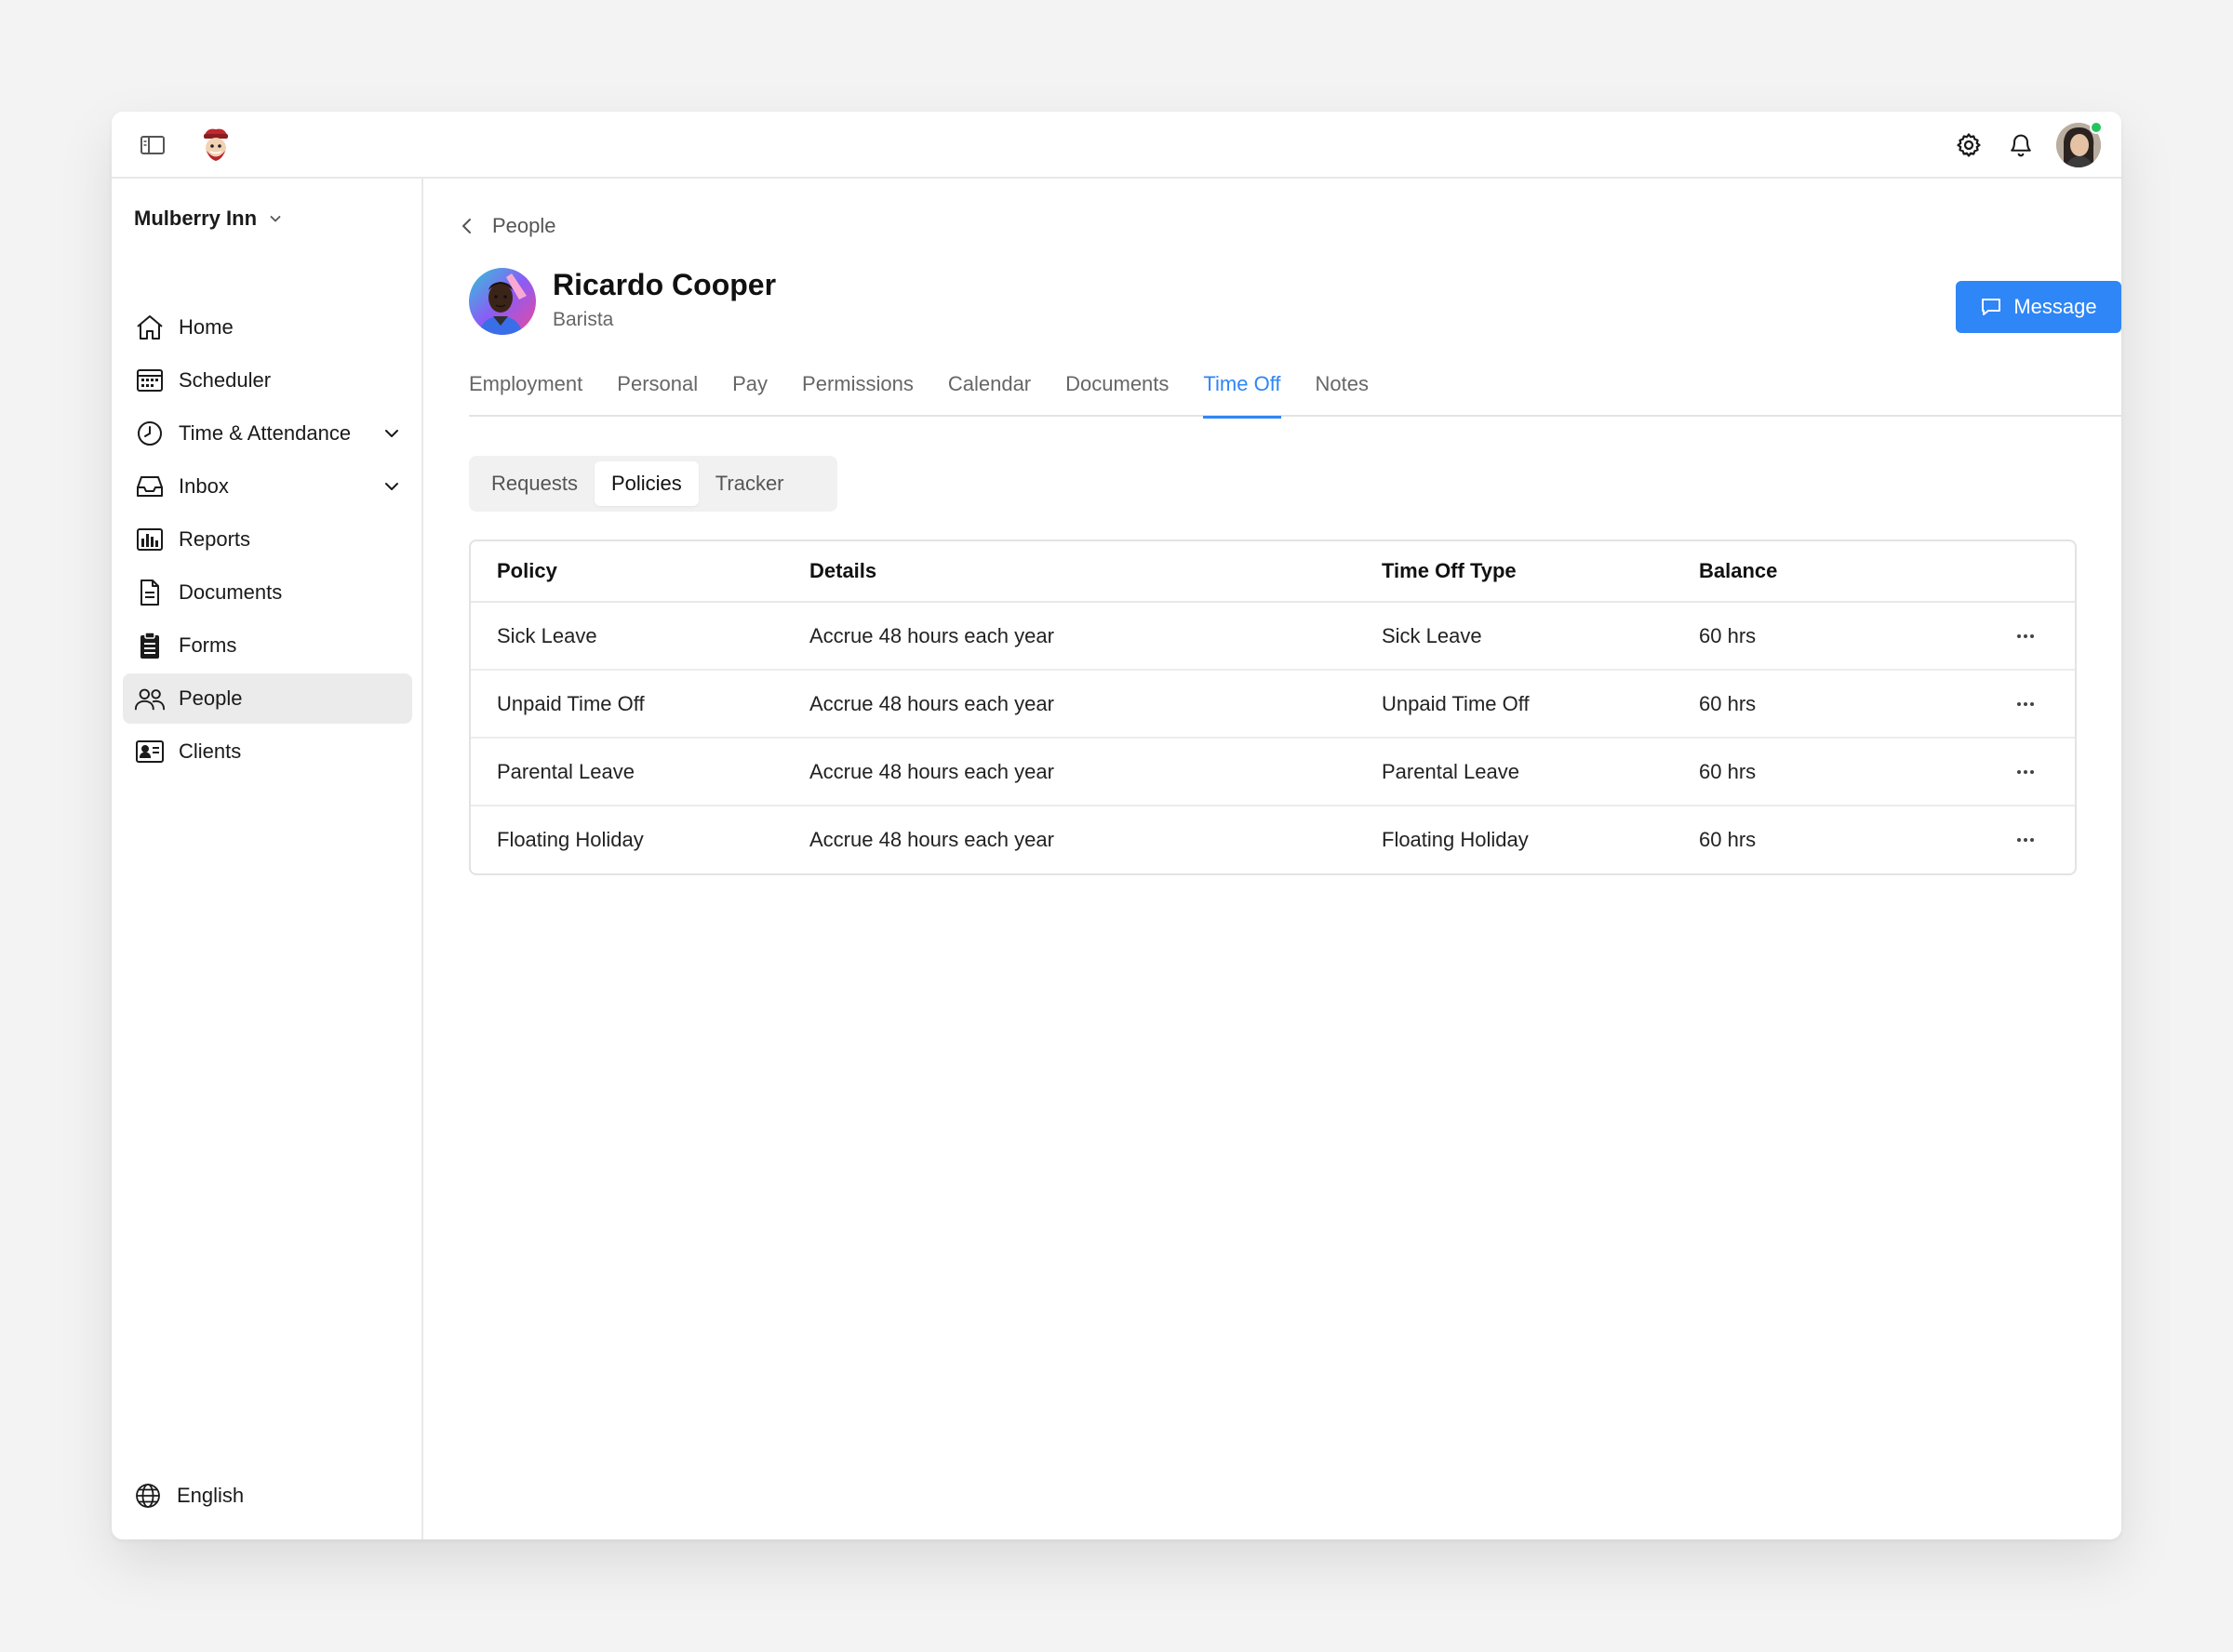 This screenshot has height=1652, width=2233. What do you see at coordinates (1969, 145) in the screenshot?
I see `settings-gear-icon` at bounding box center [1969, 145].